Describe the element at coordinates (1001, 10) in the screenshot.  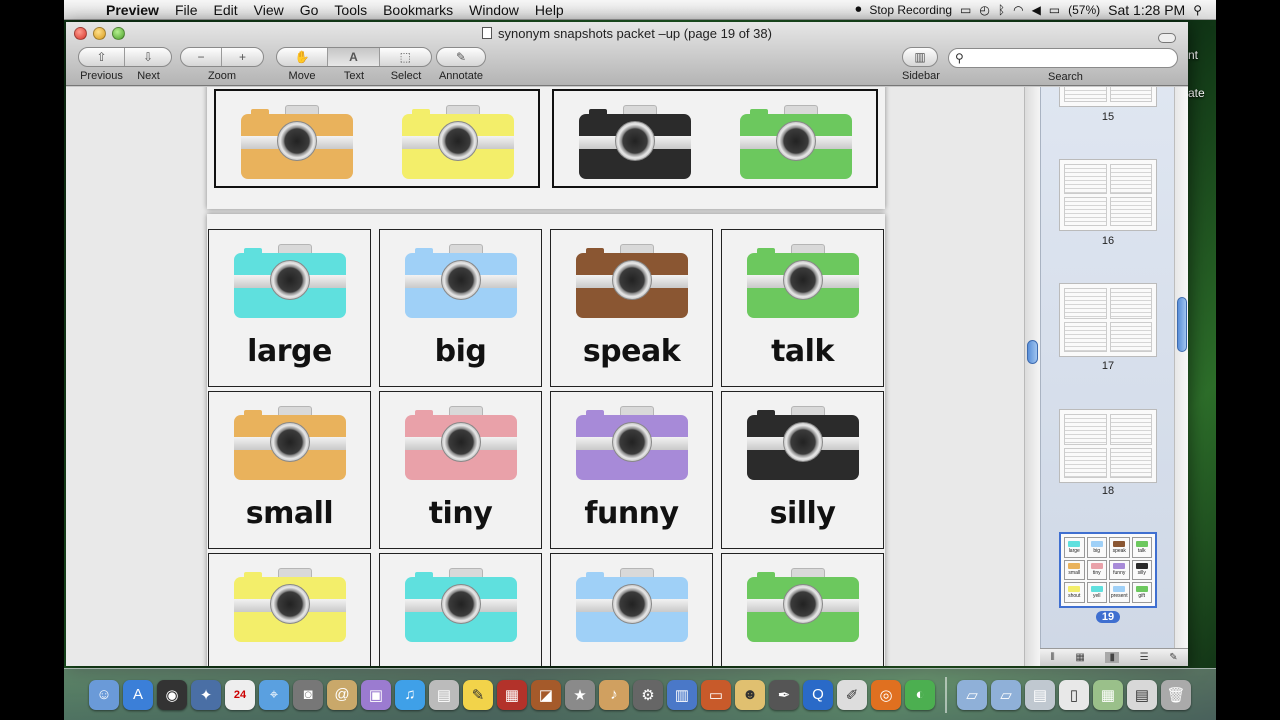
I see `bluetooth-icon: ᛒ` at that location.